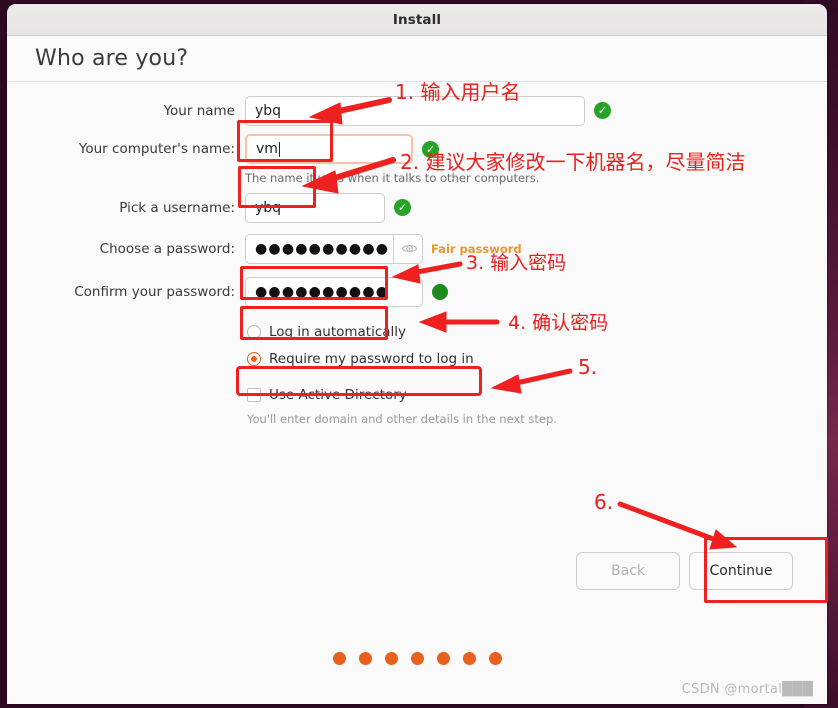 This screenshot has height=708, width=838. I want to click on your-name-value: ybq, so click(268, 110).